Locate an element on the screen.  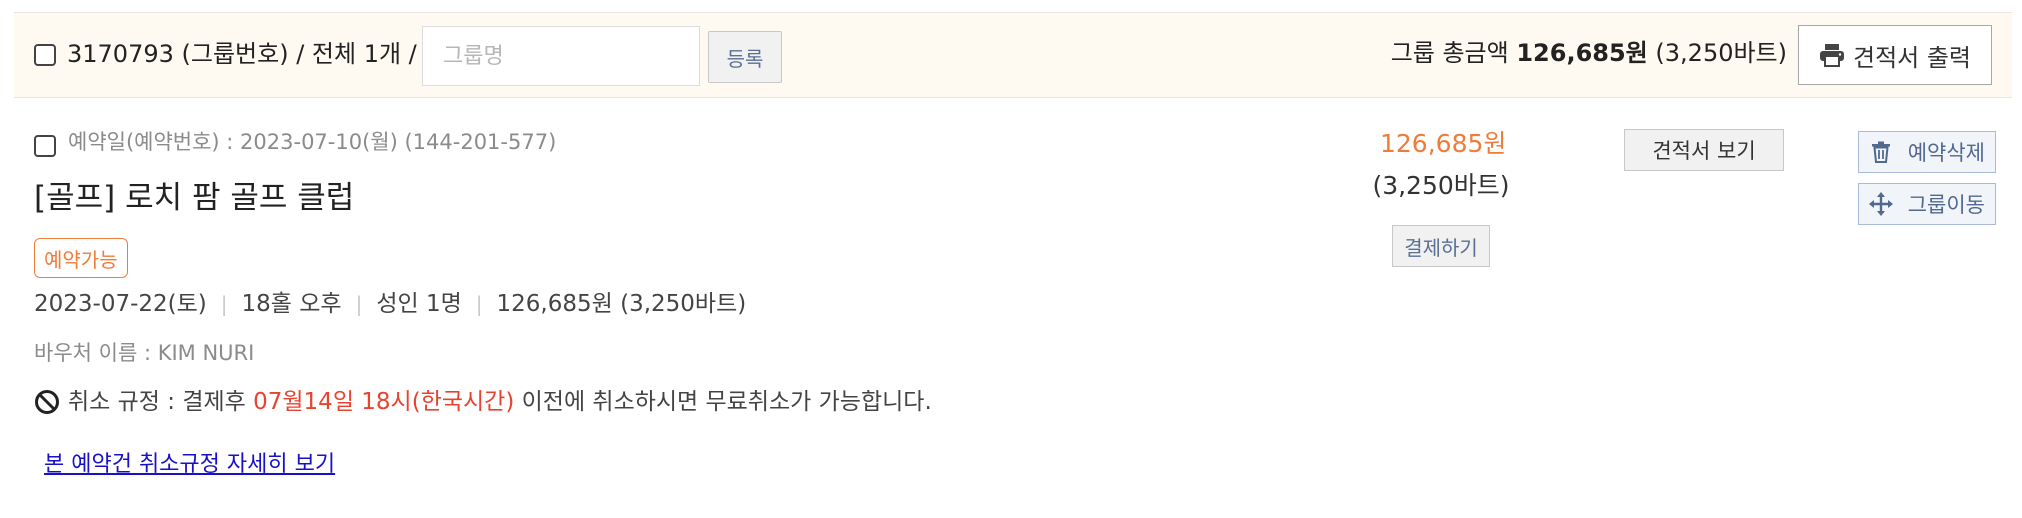
print-quote-button: 견적서 출력 is located at coordinates (1895, 55).